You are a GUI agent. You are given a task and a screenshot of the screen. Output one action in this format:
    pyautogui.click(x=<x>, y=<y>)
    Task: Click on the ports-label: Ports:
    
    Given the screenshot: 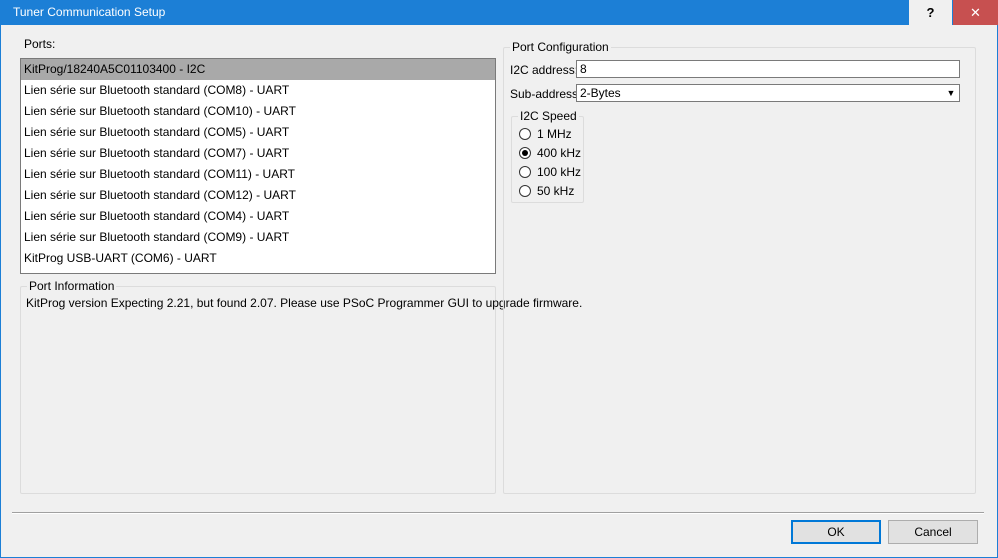 What is the action you would take?
    pyautogui.click(x=40, y=44)
    